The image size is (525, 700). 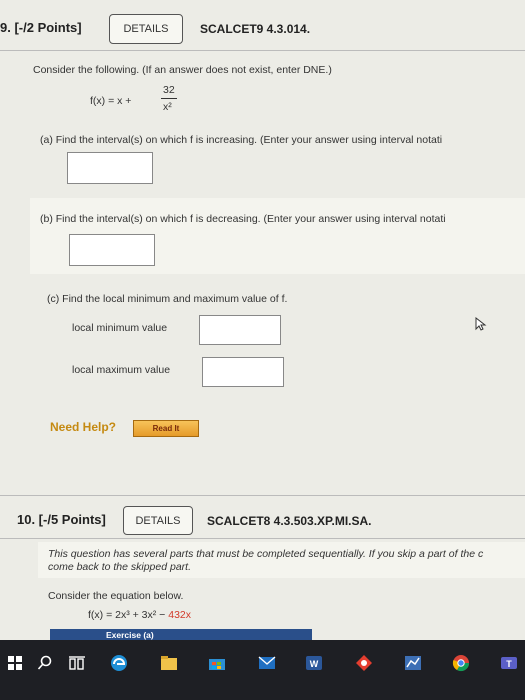 I want to click on question-9-code: SCALCET9 4.3.014., so click(x=255, y=29).